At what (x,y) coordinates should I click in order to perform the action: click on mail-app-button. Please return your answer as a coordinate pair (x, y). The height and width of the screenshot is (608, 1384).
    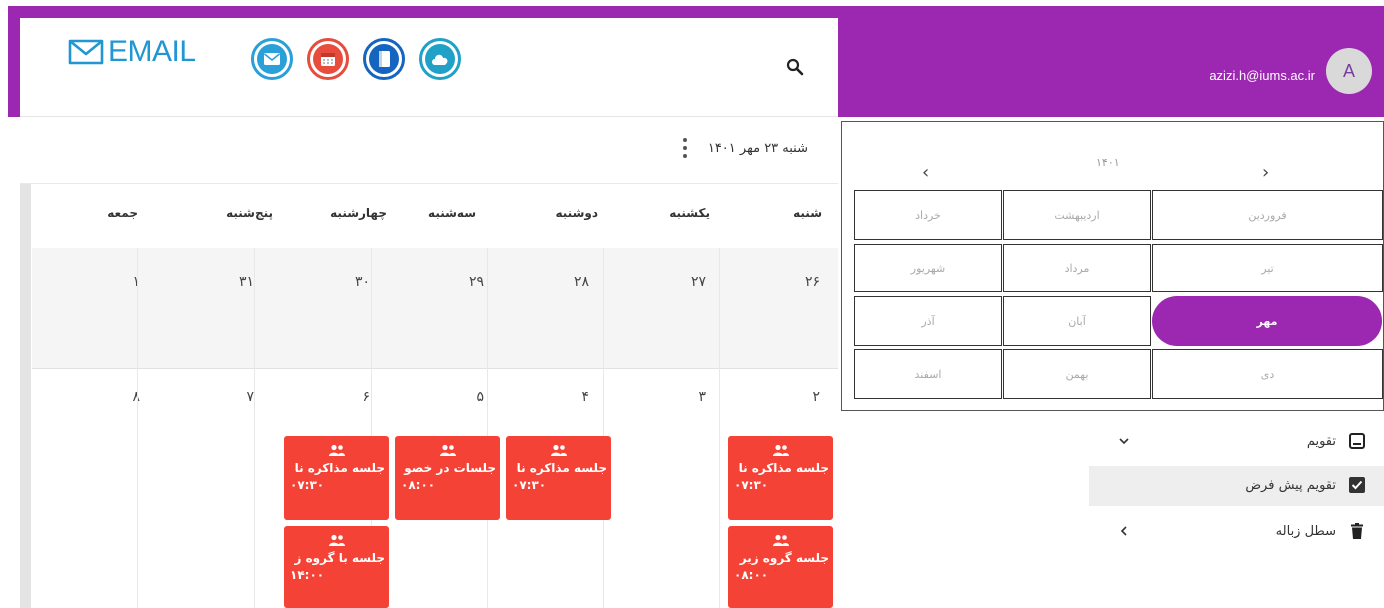
    Looking at the image, I should click on (272, 59).